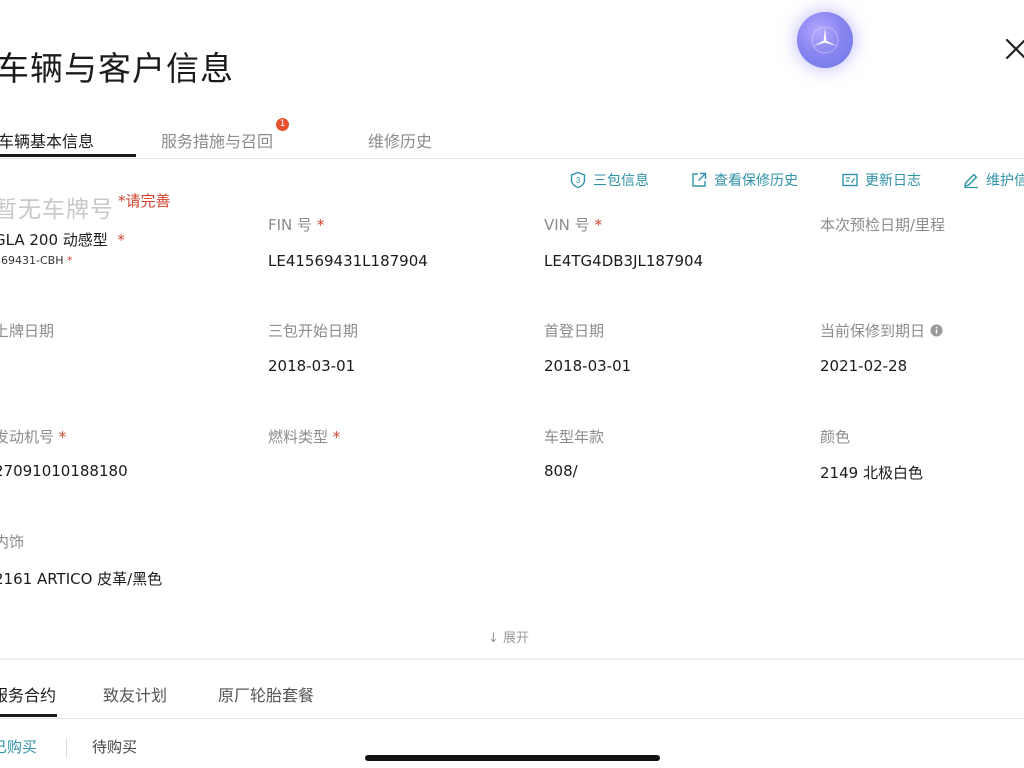 This screenshot has height=768, width=1024. I want to click on fin-value: LE41569431L187904, so click(348, 261).